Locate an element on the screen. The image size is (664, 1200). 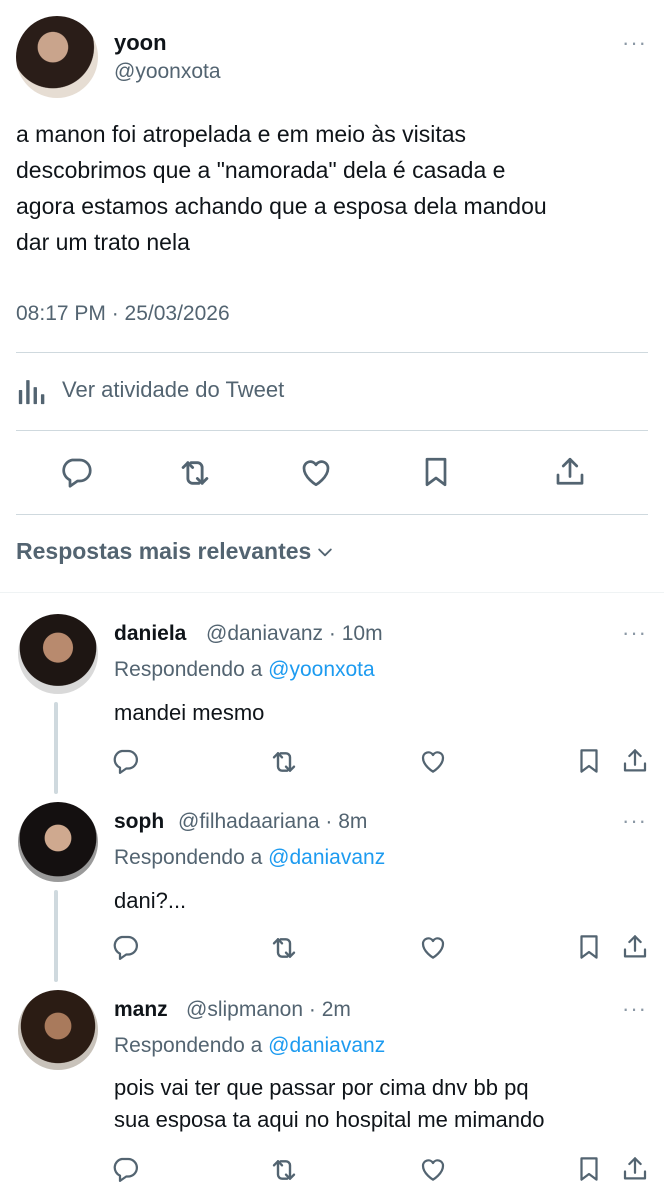
reply-meta: @filhadaariana · 8m is located at coordinates (272, 822).